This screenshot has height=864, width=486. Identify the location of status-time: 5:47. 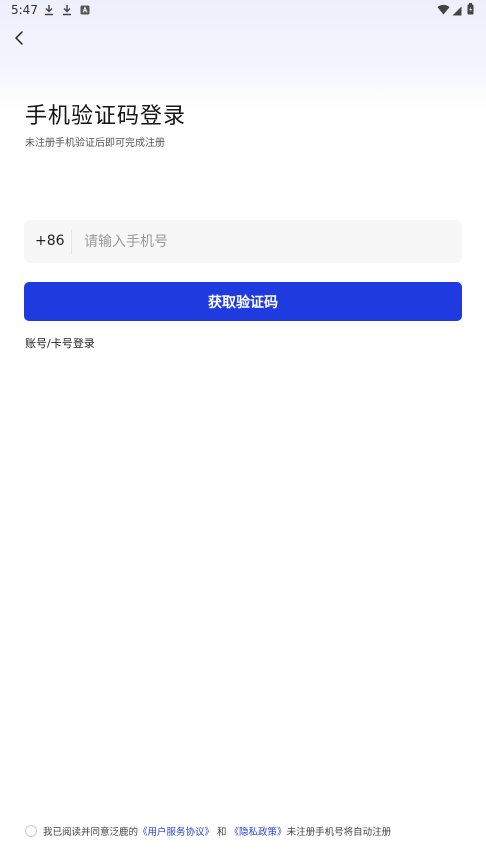
(24, 10).